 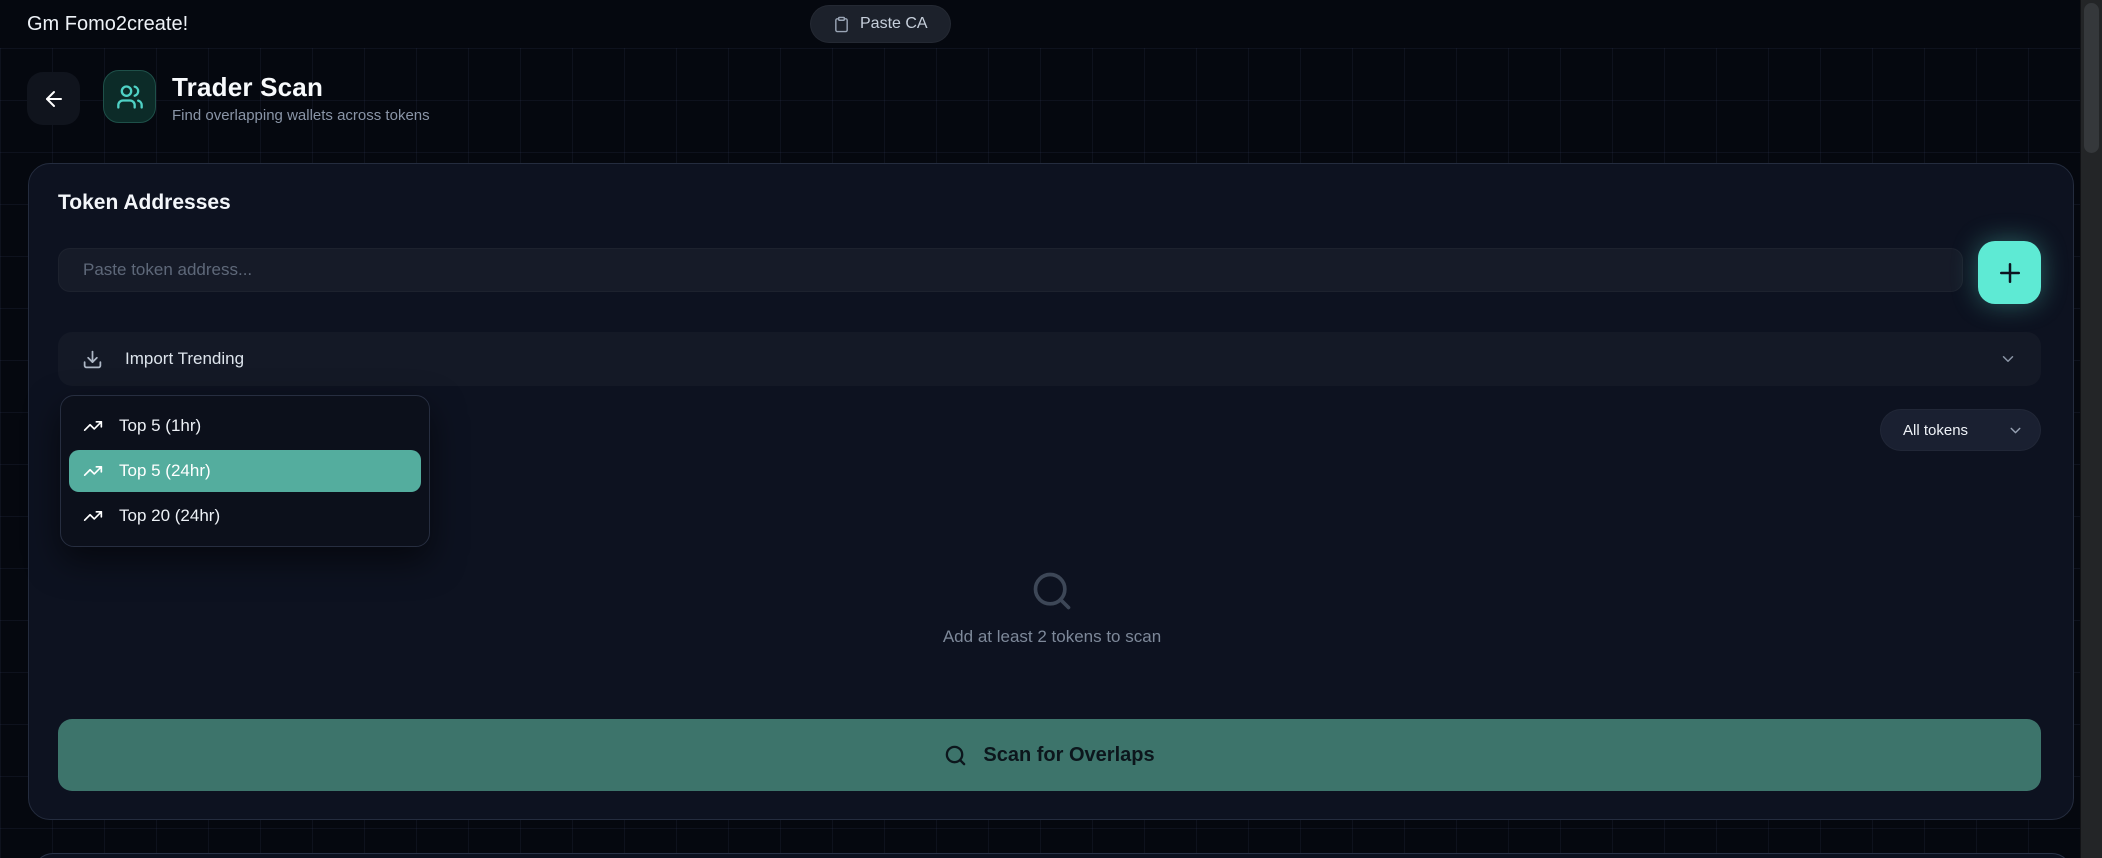 What do you see at coordinates (301, 115) in the screenshot?
I see `page-subtitle: Find overlapping wallets across tokens` at bounding box center [301, 115].